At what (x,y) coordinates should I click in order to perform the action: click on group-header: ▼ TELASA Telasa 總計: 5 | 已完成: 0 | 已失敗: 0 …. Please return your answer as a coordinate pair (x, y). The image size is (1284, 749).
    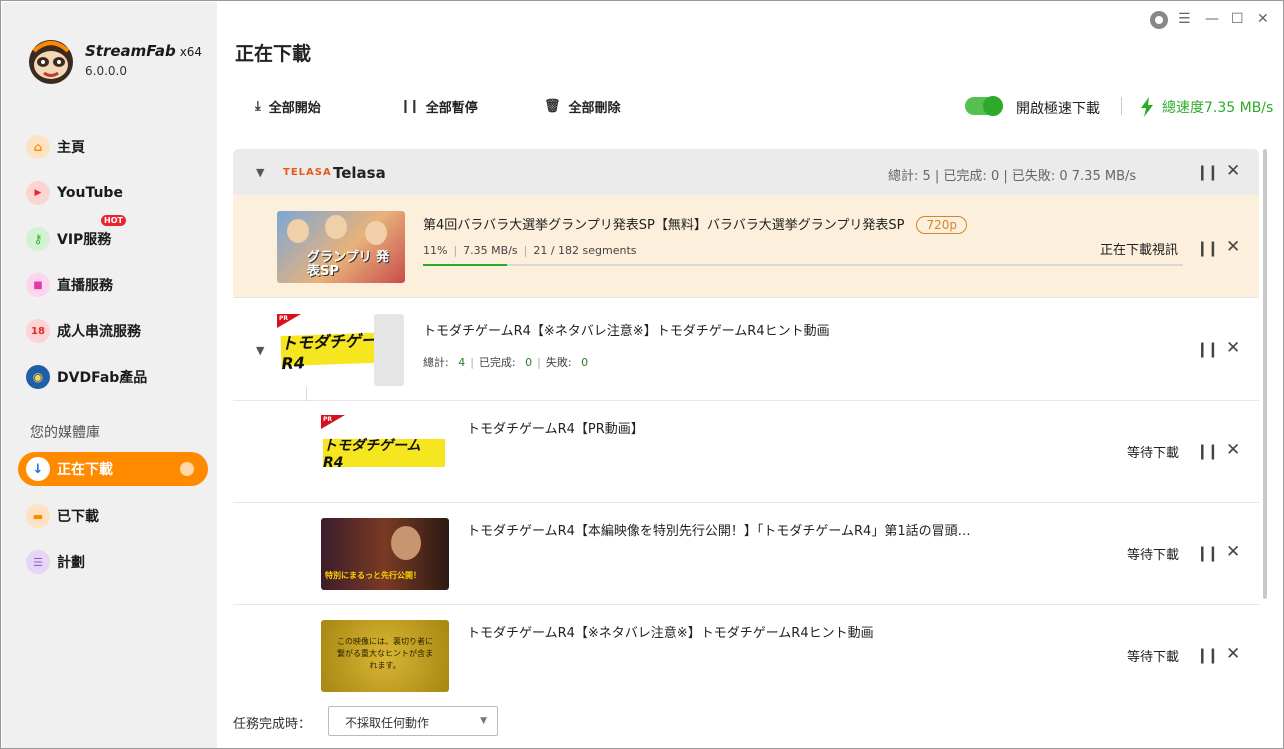
    Looking at the image, I should click on (746, 172).